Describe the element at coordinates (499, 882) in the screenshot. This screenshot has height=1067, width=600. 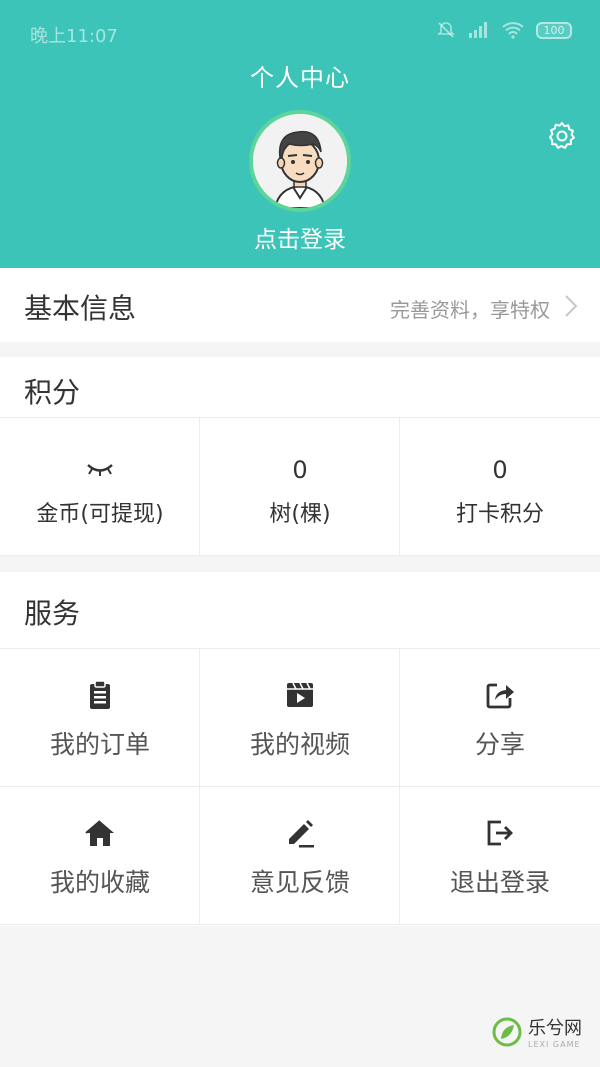
I see `service-label: 退出登录` at that location.